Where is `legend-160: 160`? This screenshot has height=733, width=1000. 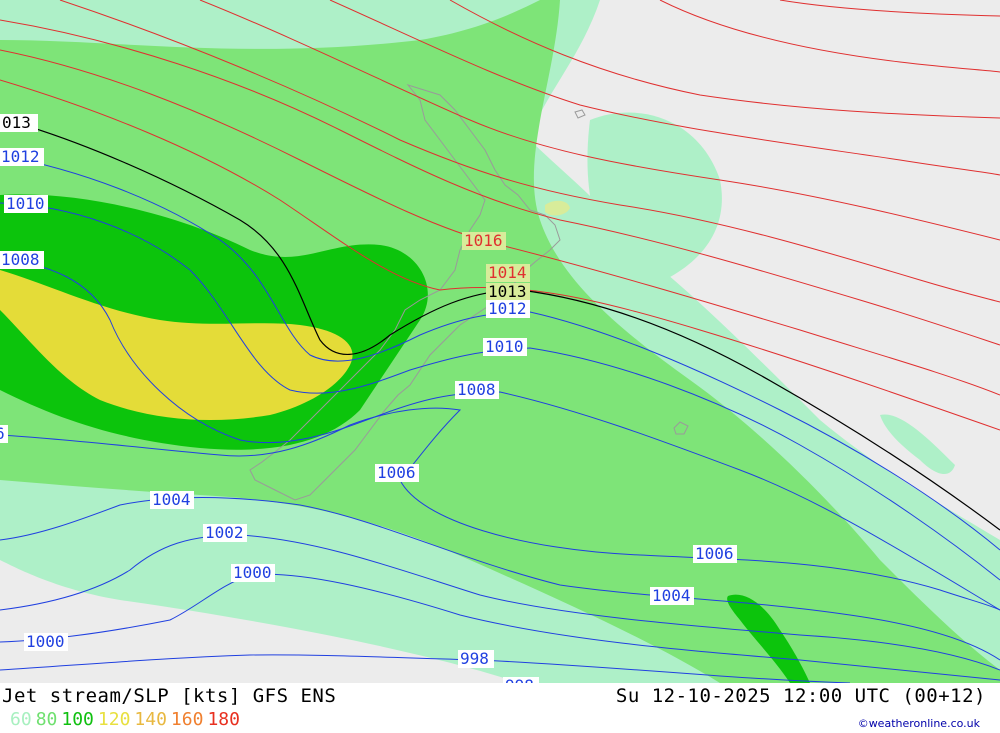 legend-160: 160 is located at coordinates (187, 719).